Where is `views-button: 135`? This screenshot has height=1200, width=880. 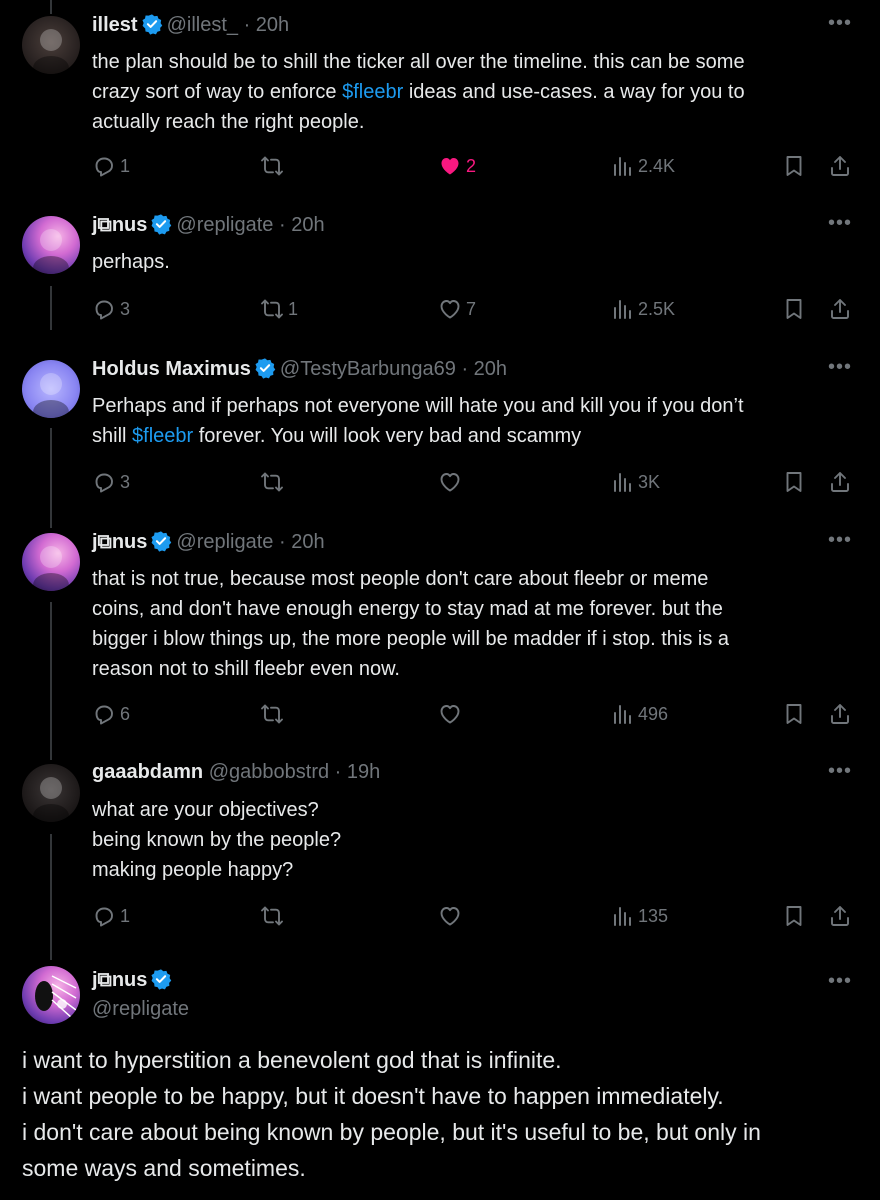
views-button: 135 is located at coordinates (639, 916).